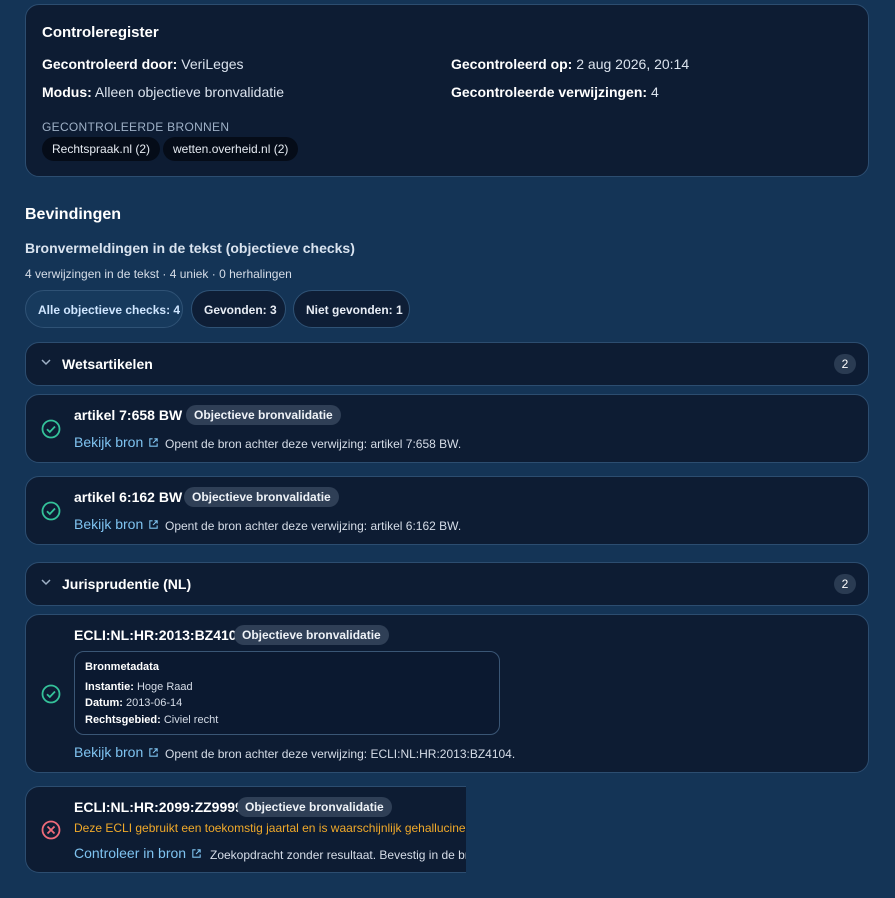  What do you see at coordinates (130, 853) in the screenshot?
I see `check-in-source-link-label: Controleer in bron` at bounding box center [130, 853].